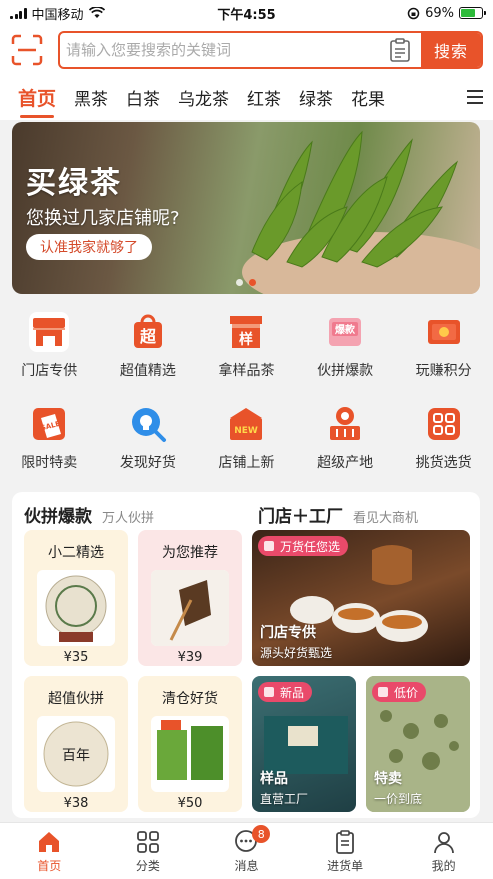  Describe the element at coordinates (49, 371) in the screenshot. I see `grid-label: 门店专供` at that location.